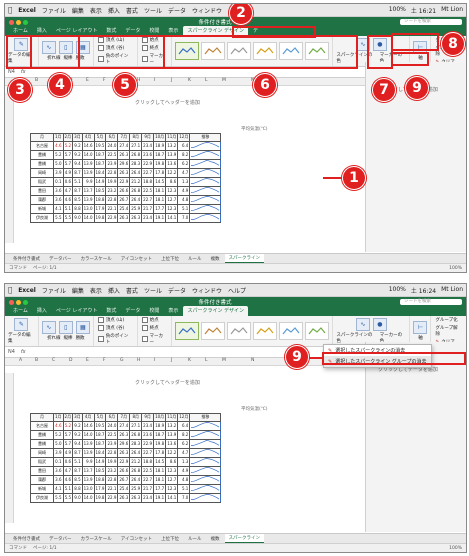 Image resolution: width=469 pixels, height=556 pixels. Describe the element at coordinates (160, 417) in the screenshot. I see `header-cell: 10月` at that location.